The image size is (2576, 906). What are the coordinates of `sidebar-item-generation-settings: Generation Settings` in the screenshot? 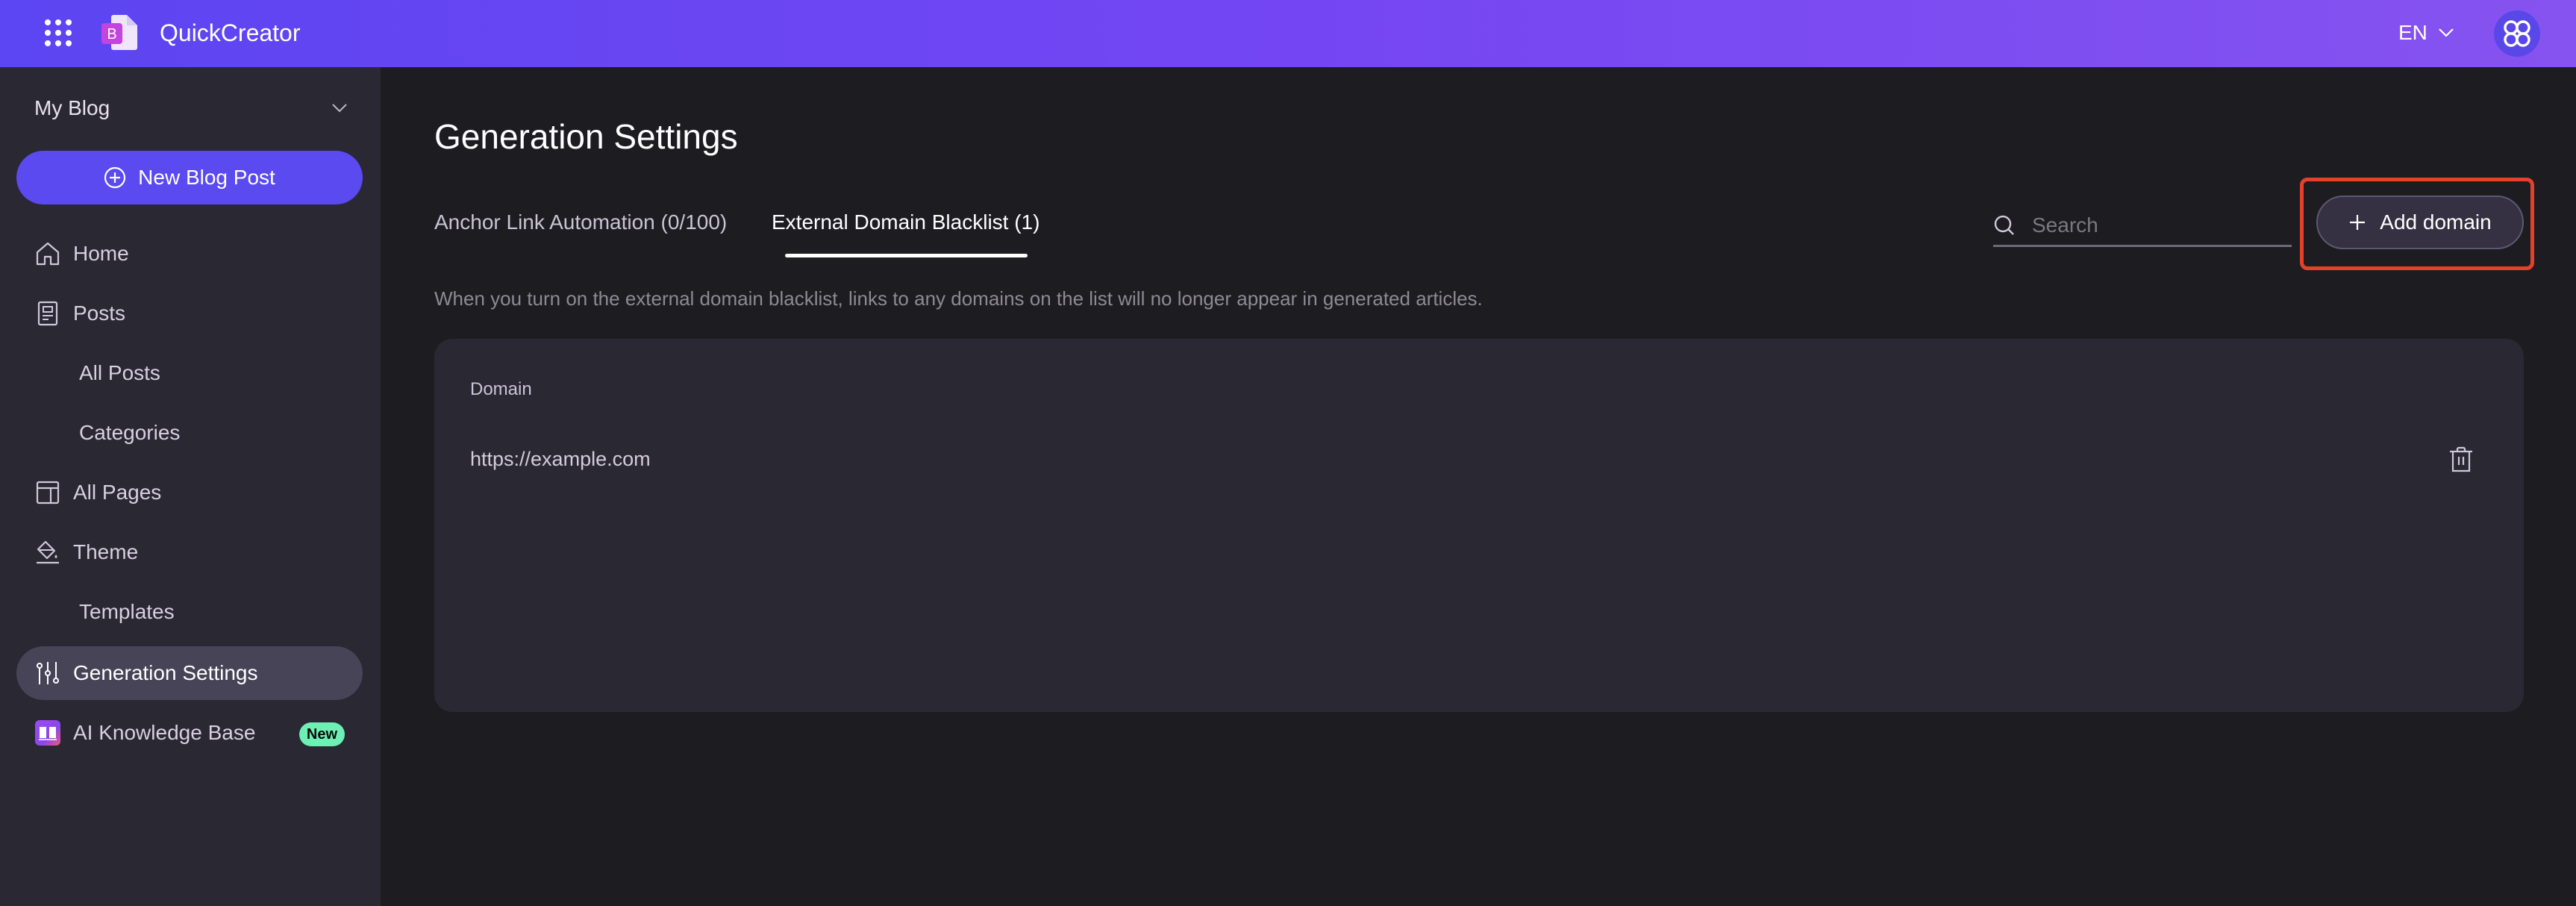 It's located at (189, 673).